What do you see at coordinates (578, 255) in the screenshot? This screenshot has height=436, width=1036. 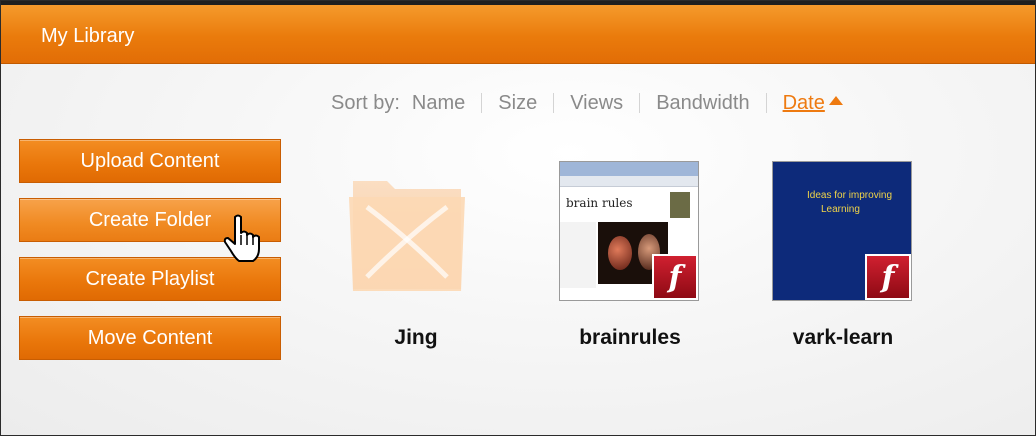 I see `thumbnail-sidebar` at bounding box center [578, 255].